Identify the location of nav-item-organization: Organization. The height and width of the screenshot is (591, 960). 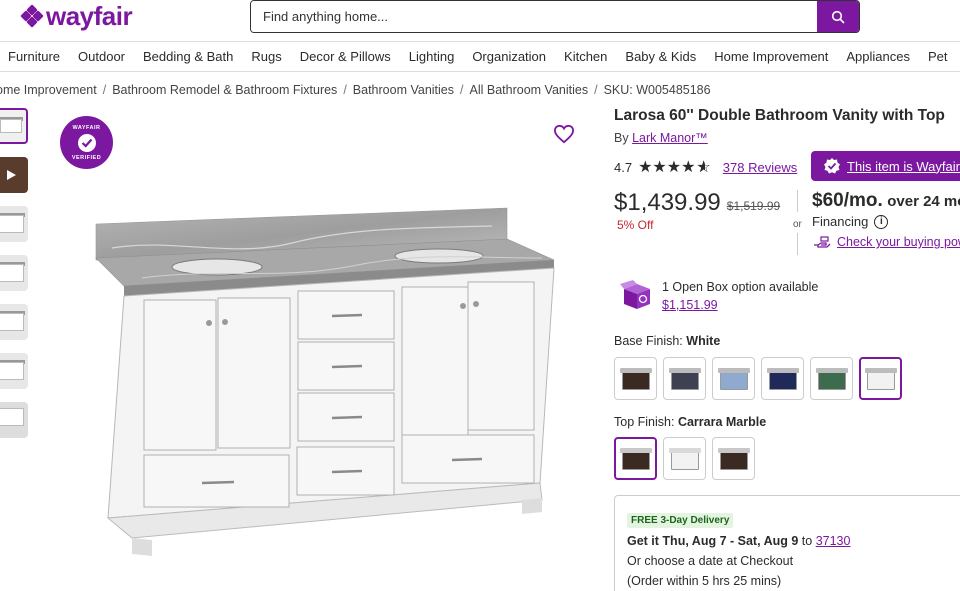
(509, 56).